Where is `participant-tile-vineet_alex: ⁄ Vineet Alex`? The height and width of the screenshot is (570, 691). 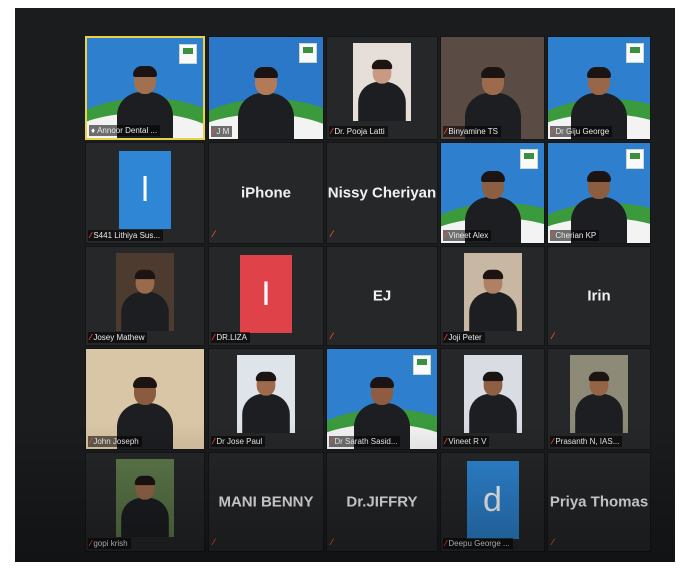 participant-tile-vineet_alex: ⁄ Vineet Alex is located at coordinates (492, 193).